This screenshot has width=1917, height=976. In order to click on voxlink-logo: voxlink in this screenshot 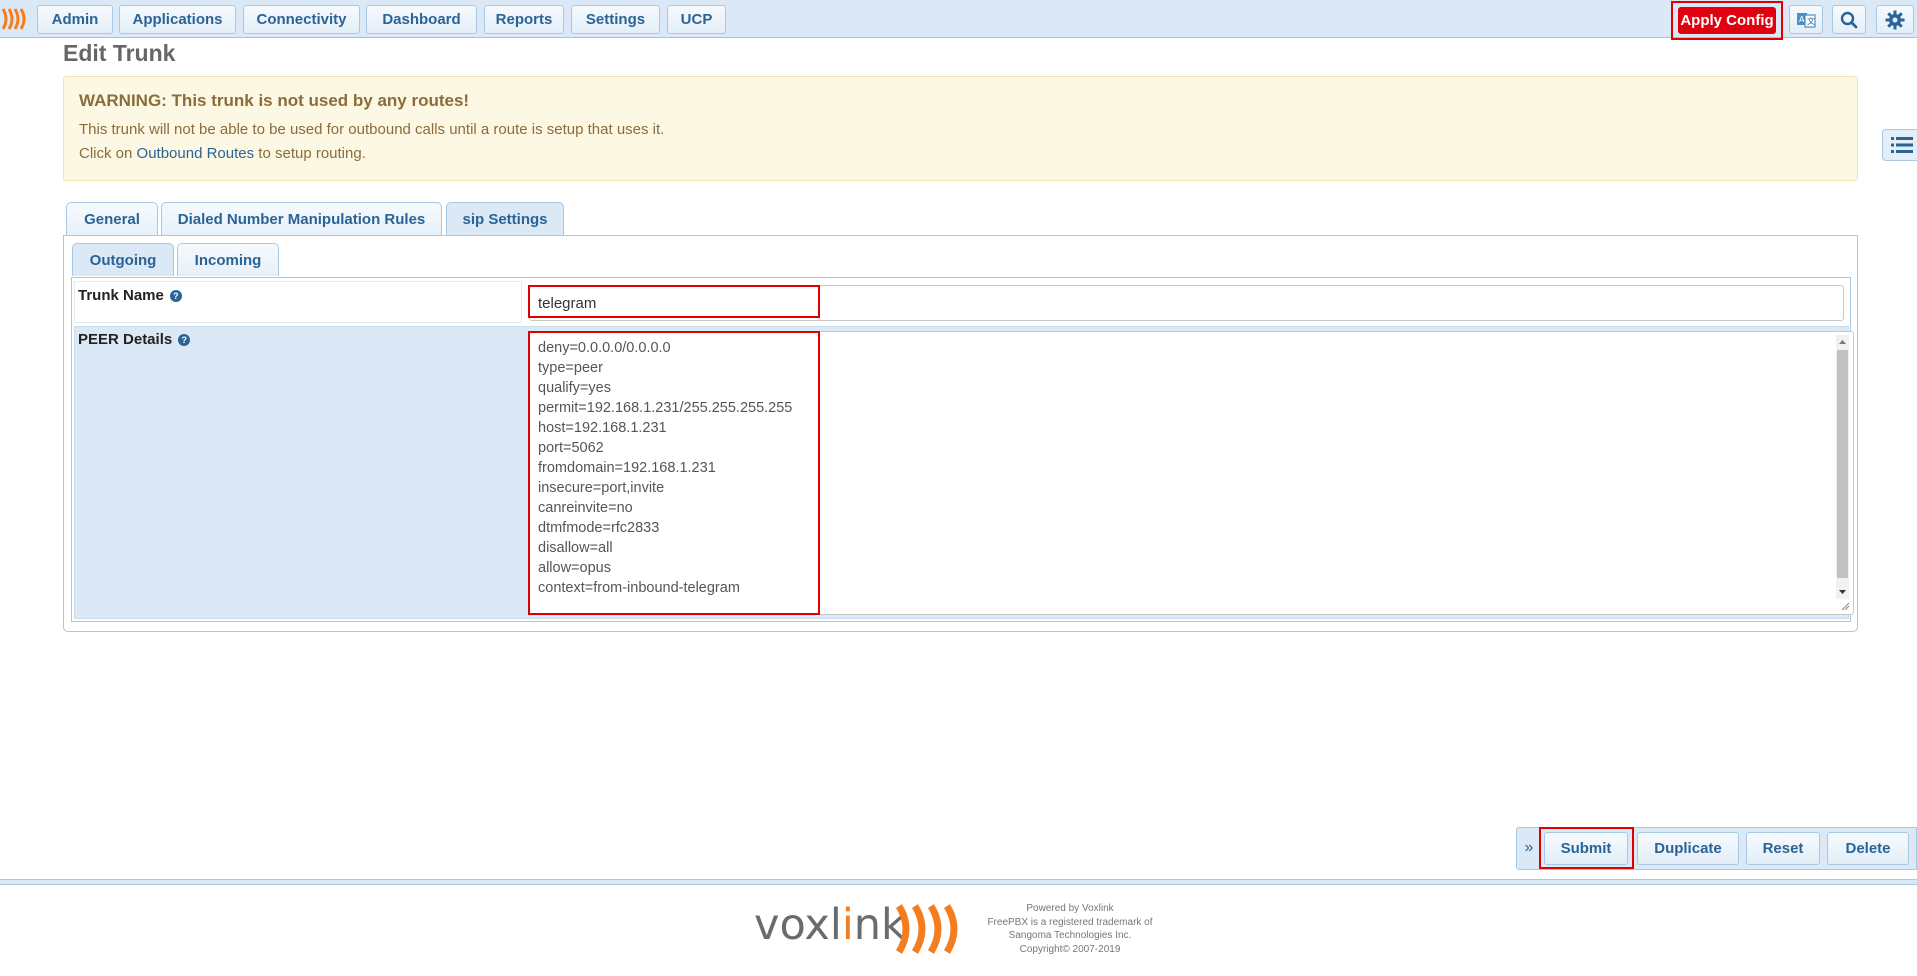, I will do `click(830, 925)`.